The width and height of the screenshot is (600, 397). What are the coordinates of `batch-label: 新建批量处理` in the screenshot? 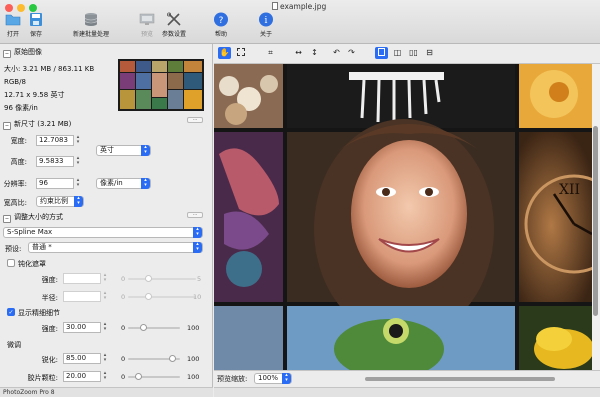 It's located at (90, 34).